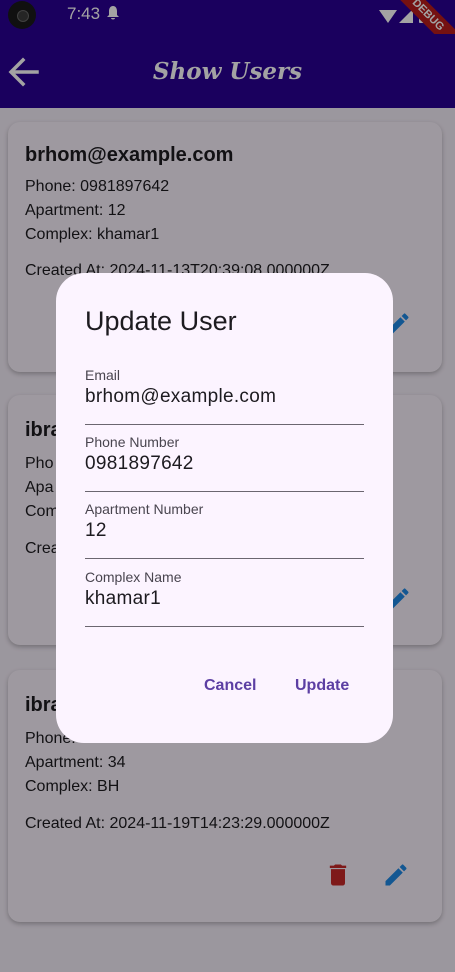 The image size is (455, 972). What do you see at coordinates (133, 577) in the screenshot?
I see `complex-name-field-label: Complex Name` at bounding box center [133, 577].